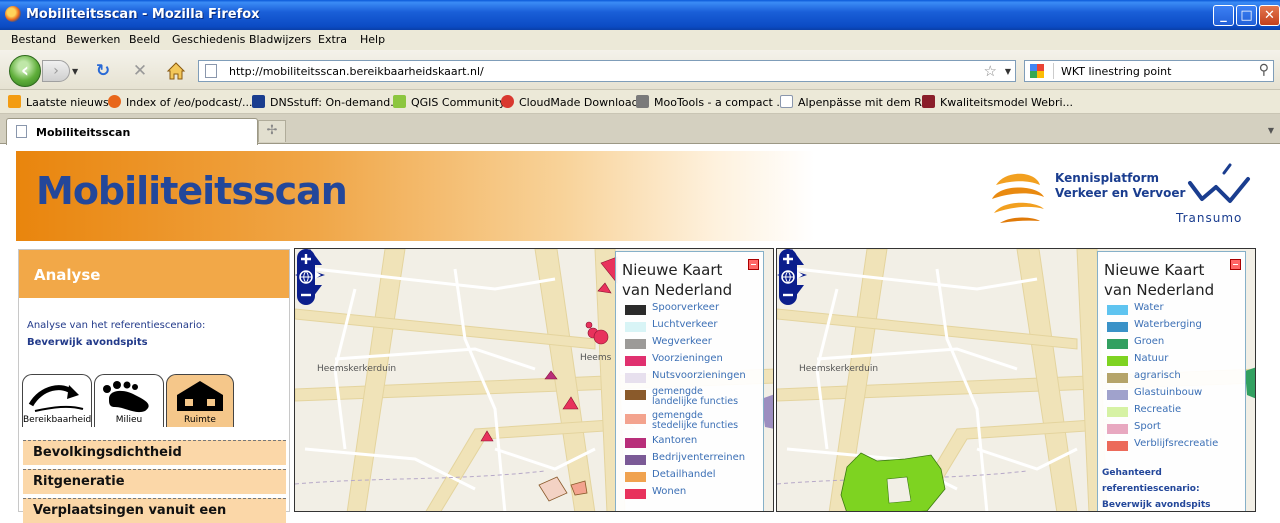  What do you see at coordinates (140, 71) in the screenshot?
I see `stop-icon: ✕` at bounding box center [140, 71].